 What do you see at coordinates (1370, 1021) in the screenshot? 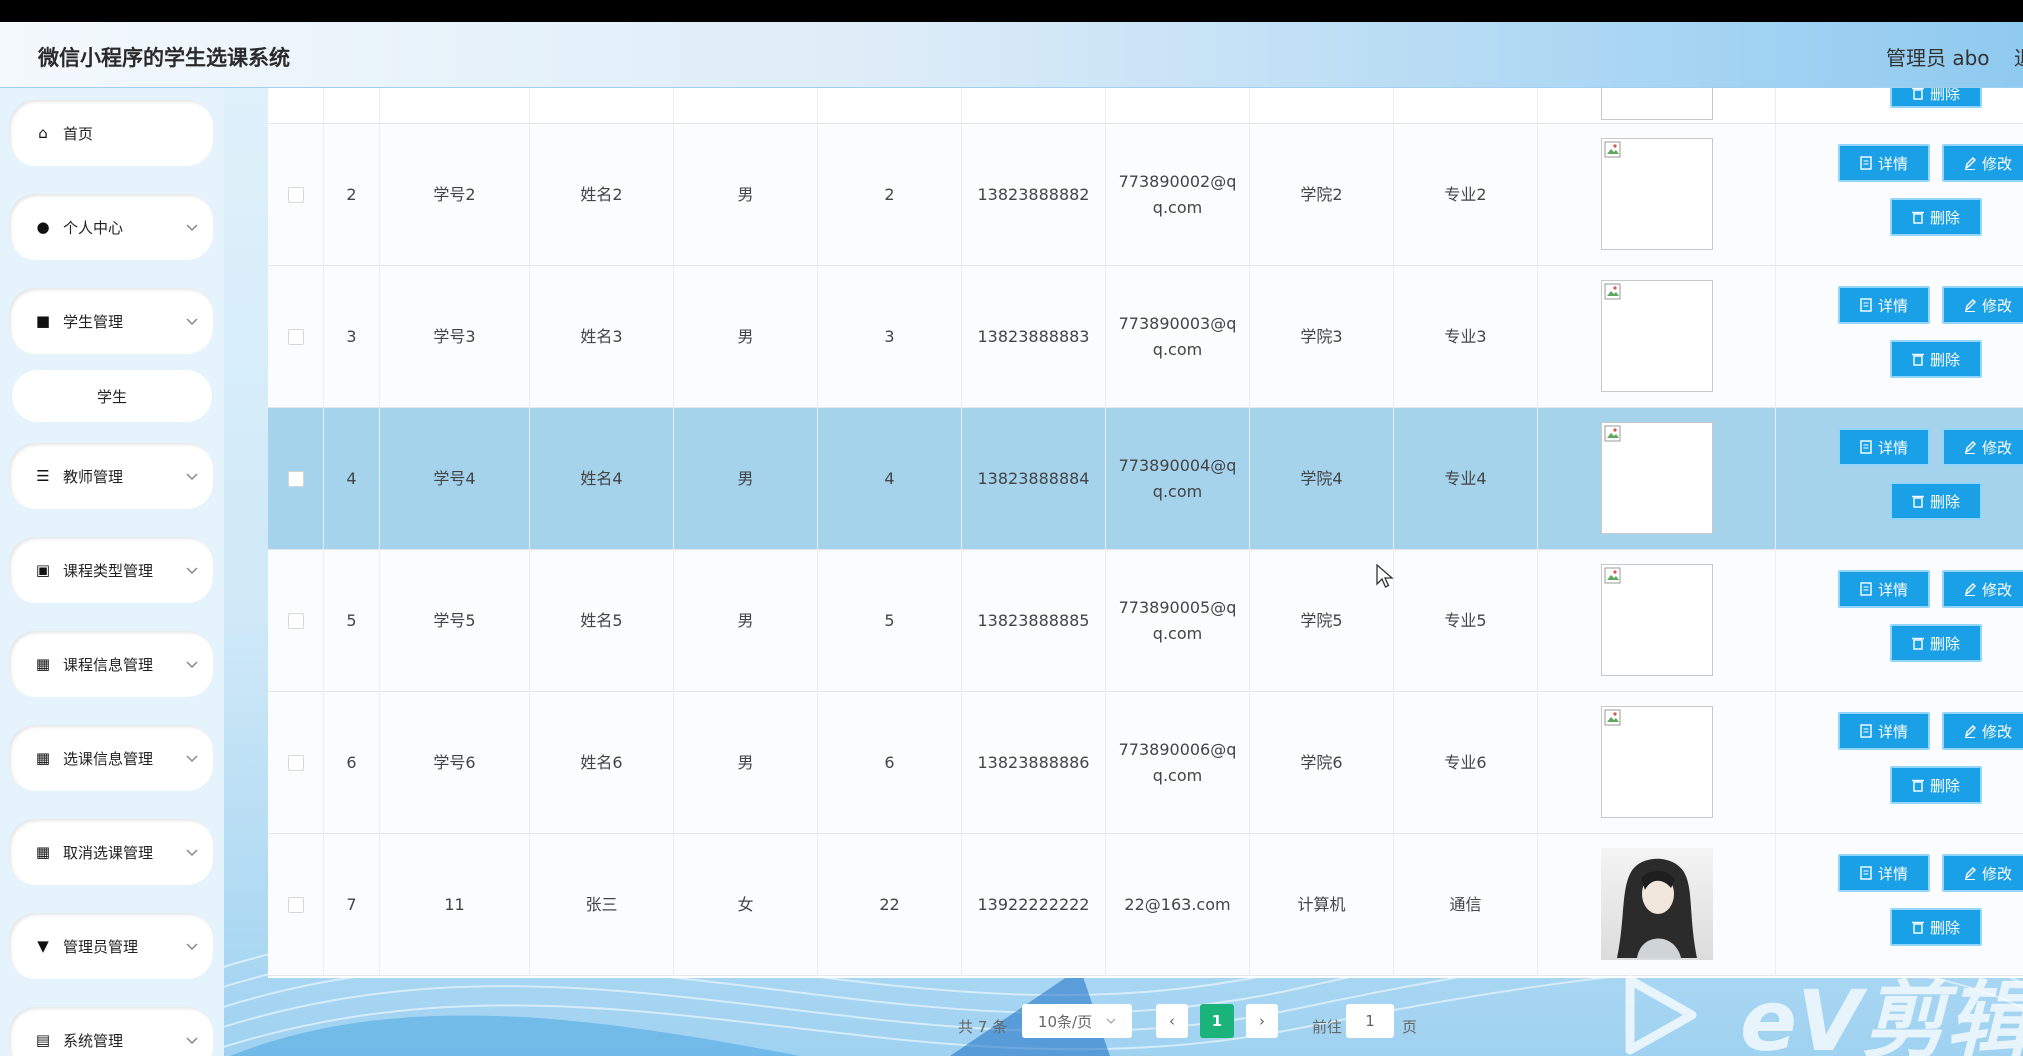
I see `goto-page-input: 1` at bounding box center [1370, 1021].